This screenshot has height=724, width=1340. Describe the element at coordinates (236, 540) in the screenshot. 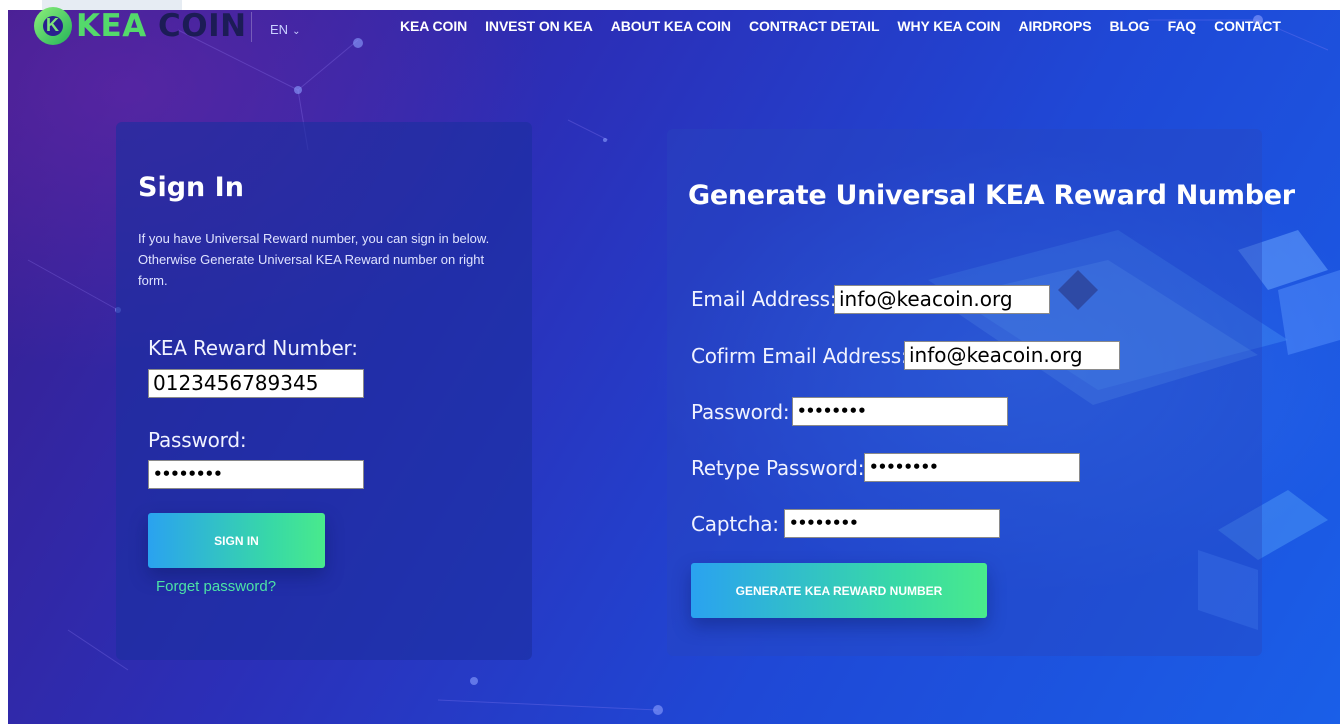

I see `signin-button: SIGN IN` at that location.